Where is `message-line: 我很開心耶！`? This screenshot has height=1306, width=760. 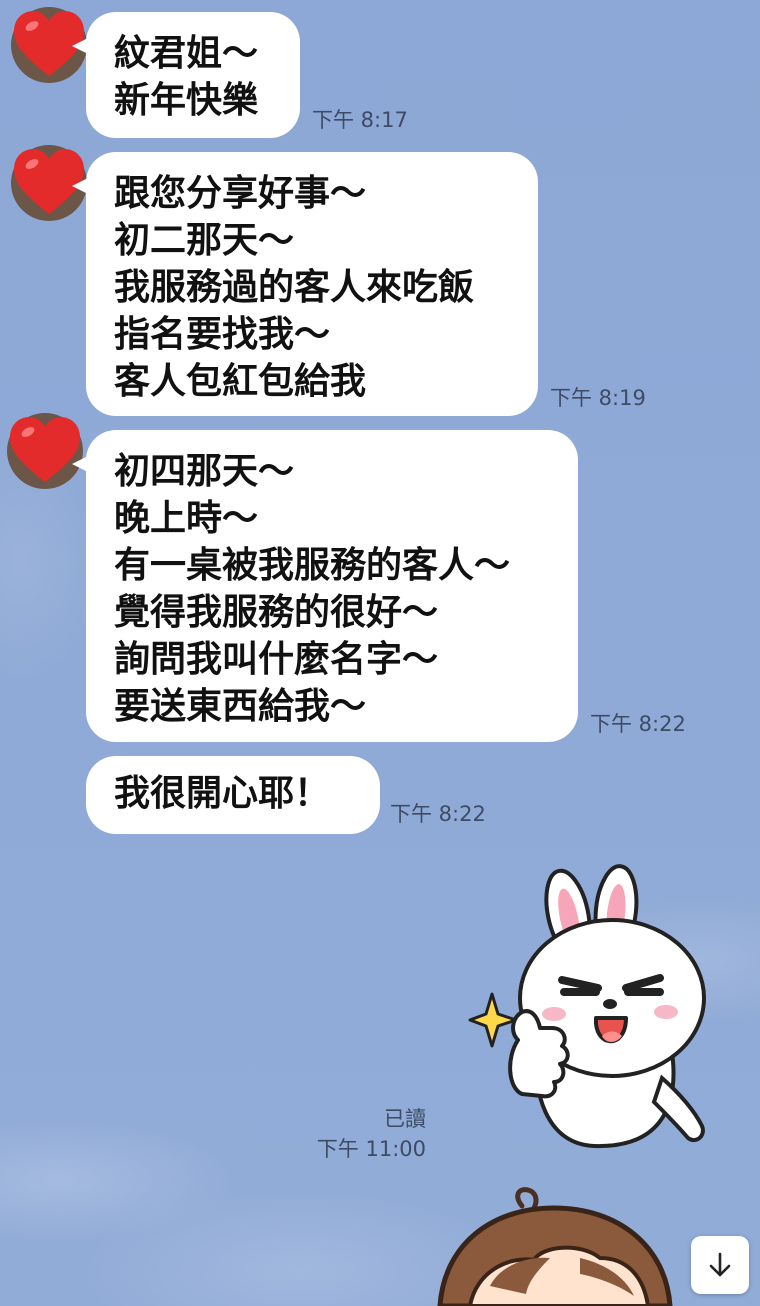 message-line: 我很開心耶！ is located at coordinates (222, 793).